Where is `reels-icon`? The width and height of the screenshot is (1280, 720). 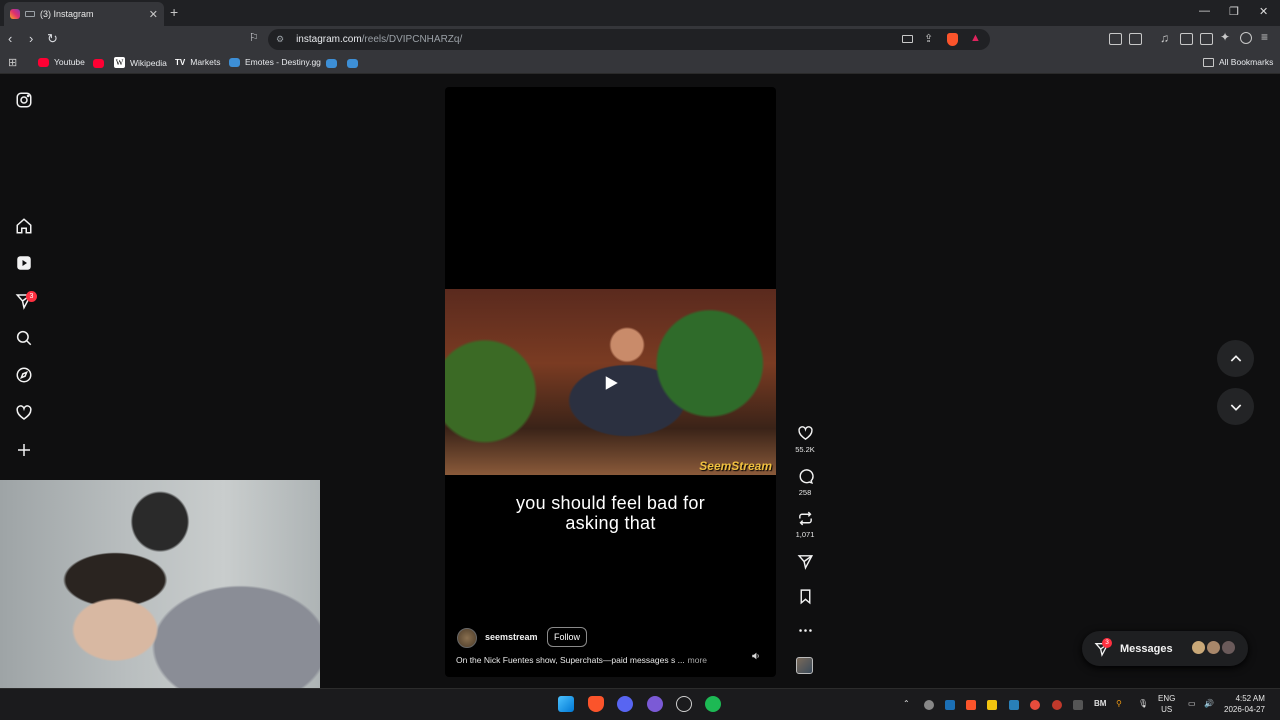
reels-icon is located at coordinates (24, 263).